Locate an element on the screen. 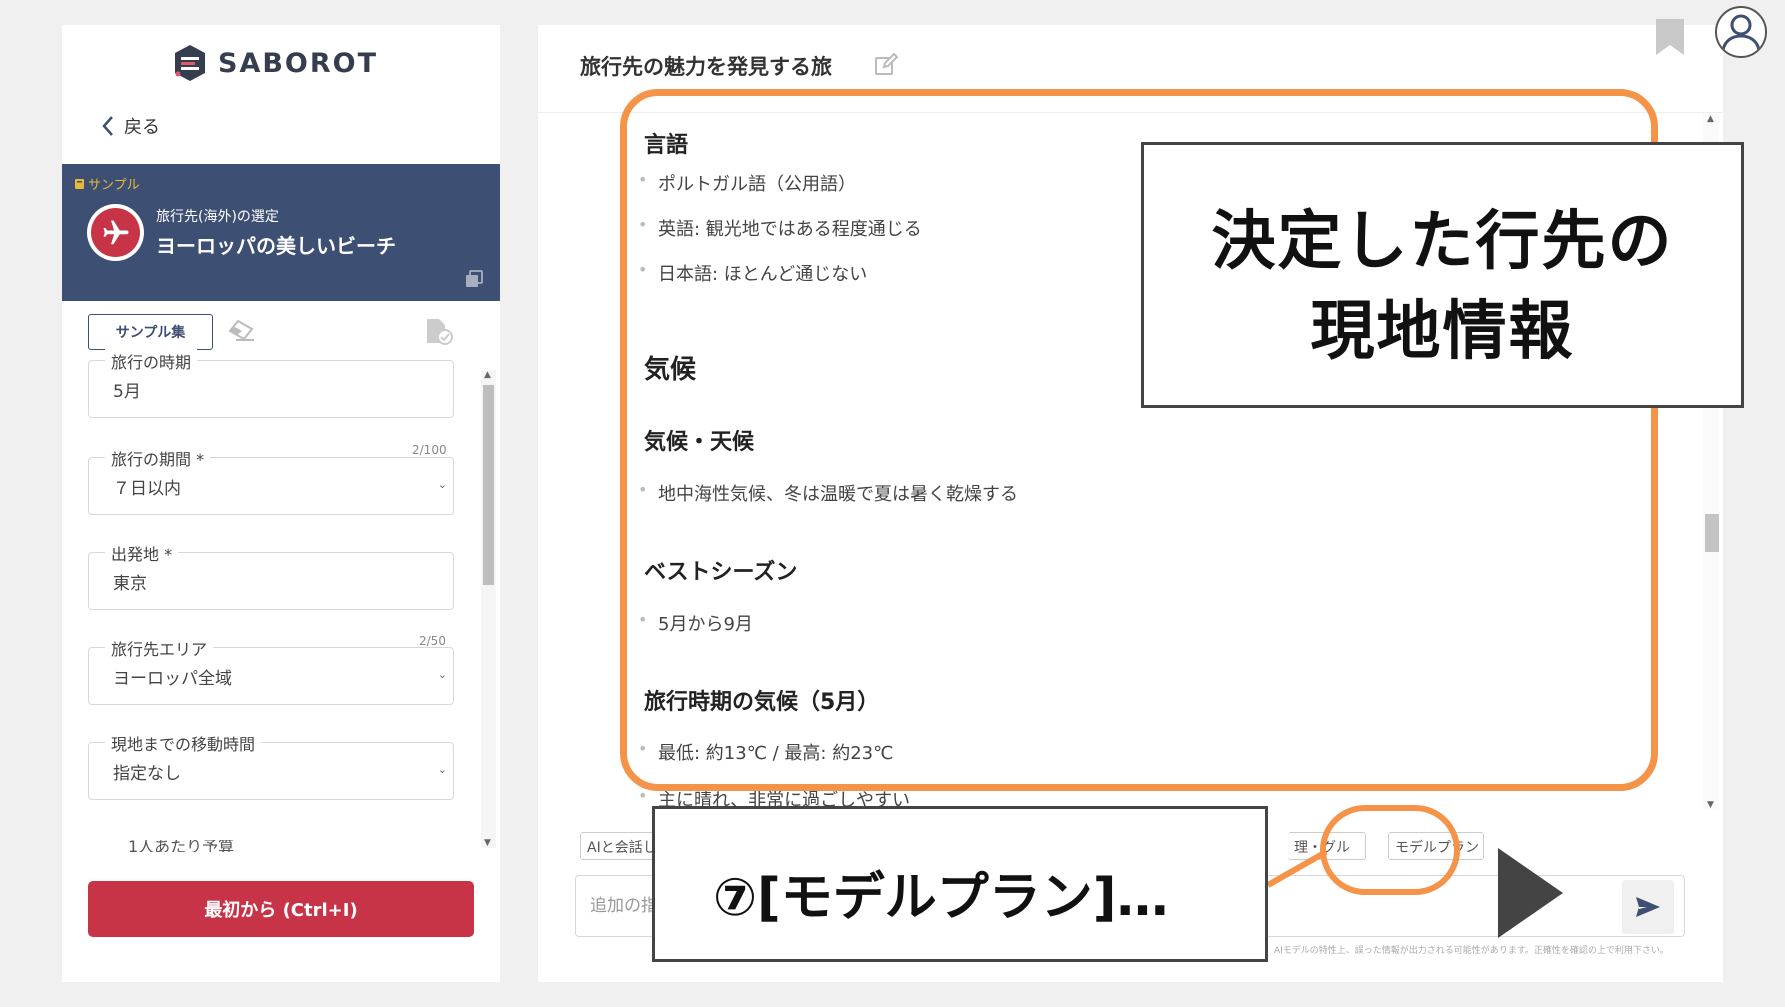 Image resolution: width=1785 pixels, height=1007 pixels. select-travel-duration: 旅行の期間 * ７日以内 ⌄ is located at coordinates (271, 480).